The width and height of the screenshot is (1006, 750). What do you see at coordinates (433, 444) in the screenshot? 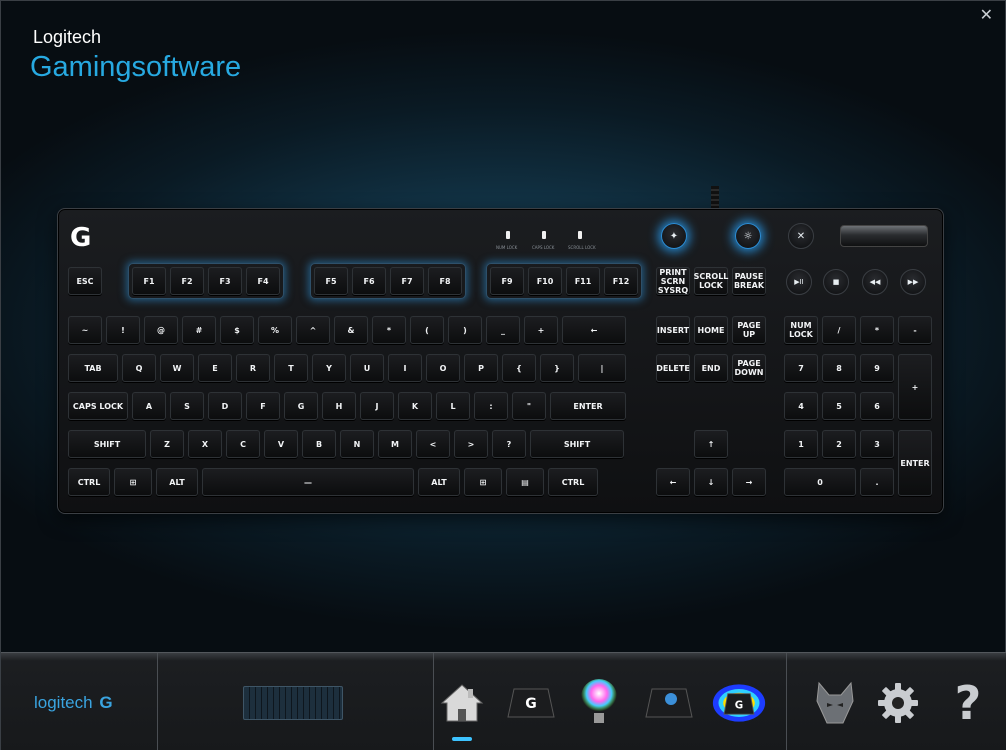
I see `key-row4: <` at bounding box center [433, 444].